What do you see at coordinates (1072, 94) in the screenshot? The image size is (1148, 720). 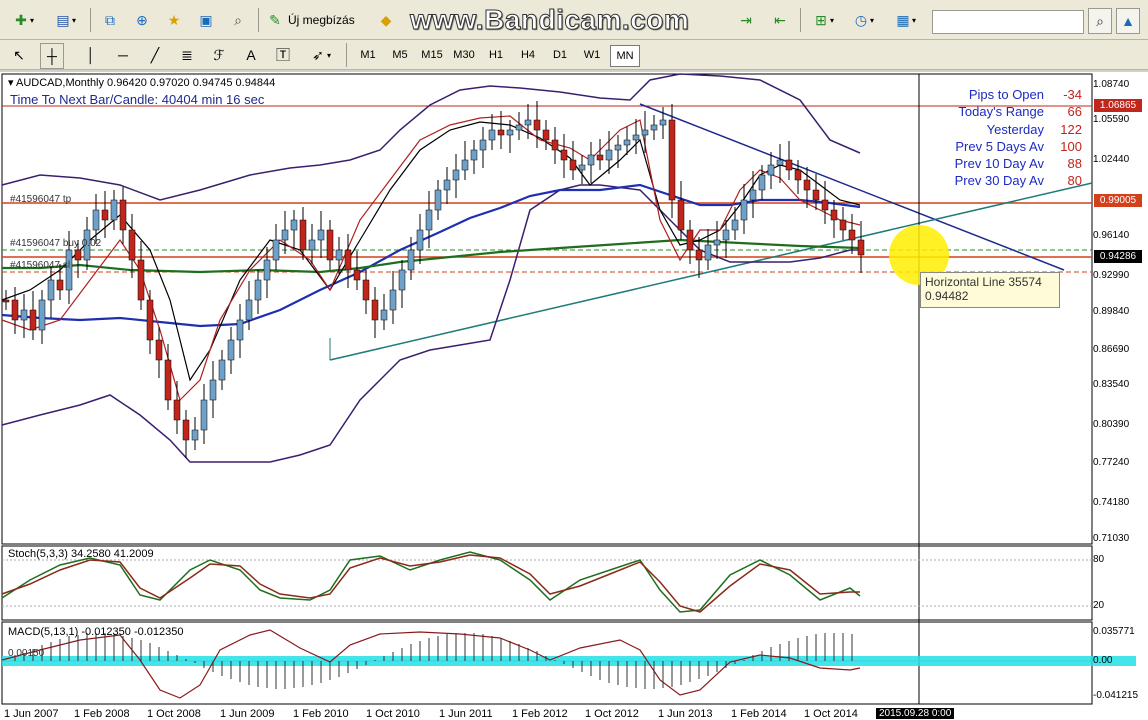 I see `info-value: -34` at bounding box center [1072, 94].